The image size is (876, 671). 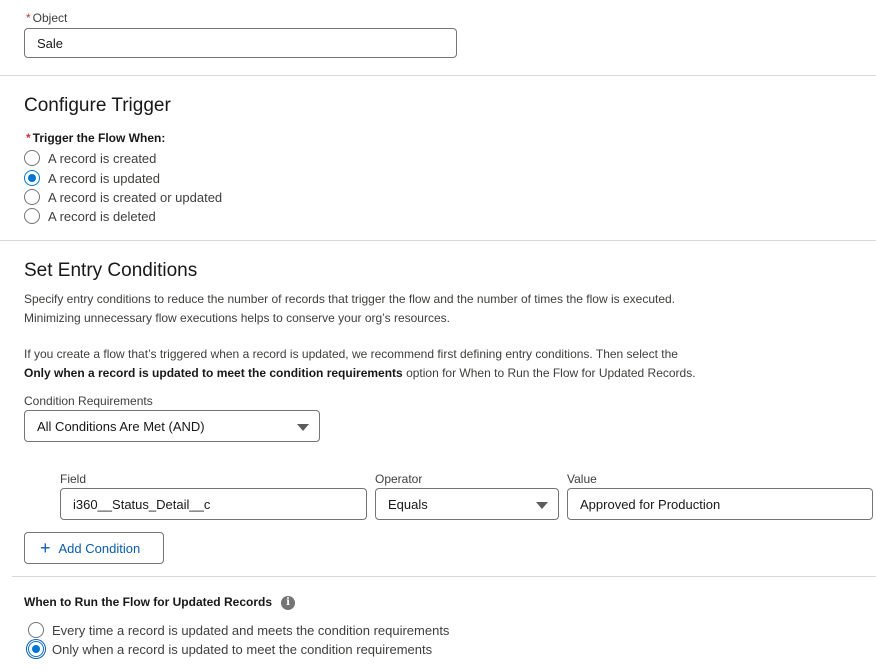 What do you see at coordinates (99, 138) in the screenshot?
I see `trigger-when-label-text: Trigger the Flow When:` at bounding box center [99, 138].